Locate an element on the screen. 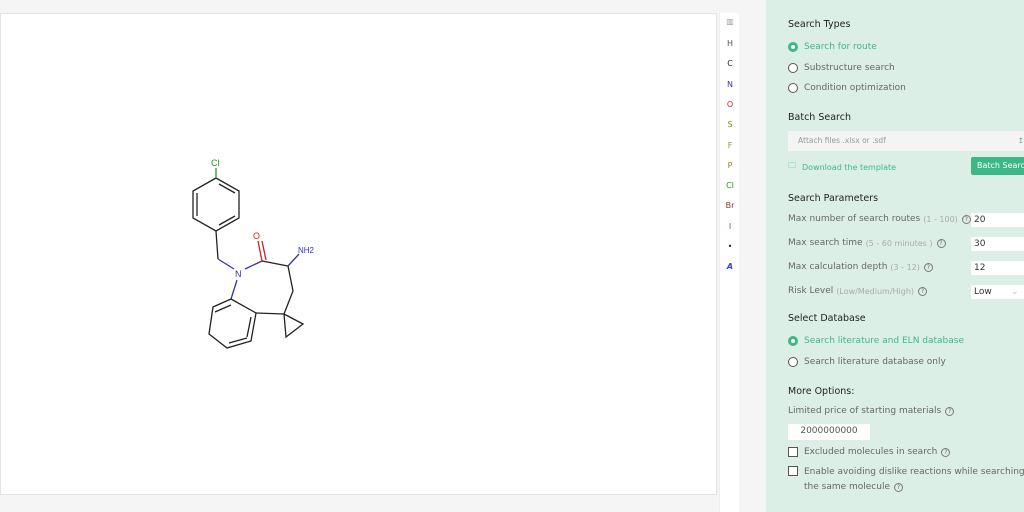  radio-option: Search for route is located at coordinates (832, 47).